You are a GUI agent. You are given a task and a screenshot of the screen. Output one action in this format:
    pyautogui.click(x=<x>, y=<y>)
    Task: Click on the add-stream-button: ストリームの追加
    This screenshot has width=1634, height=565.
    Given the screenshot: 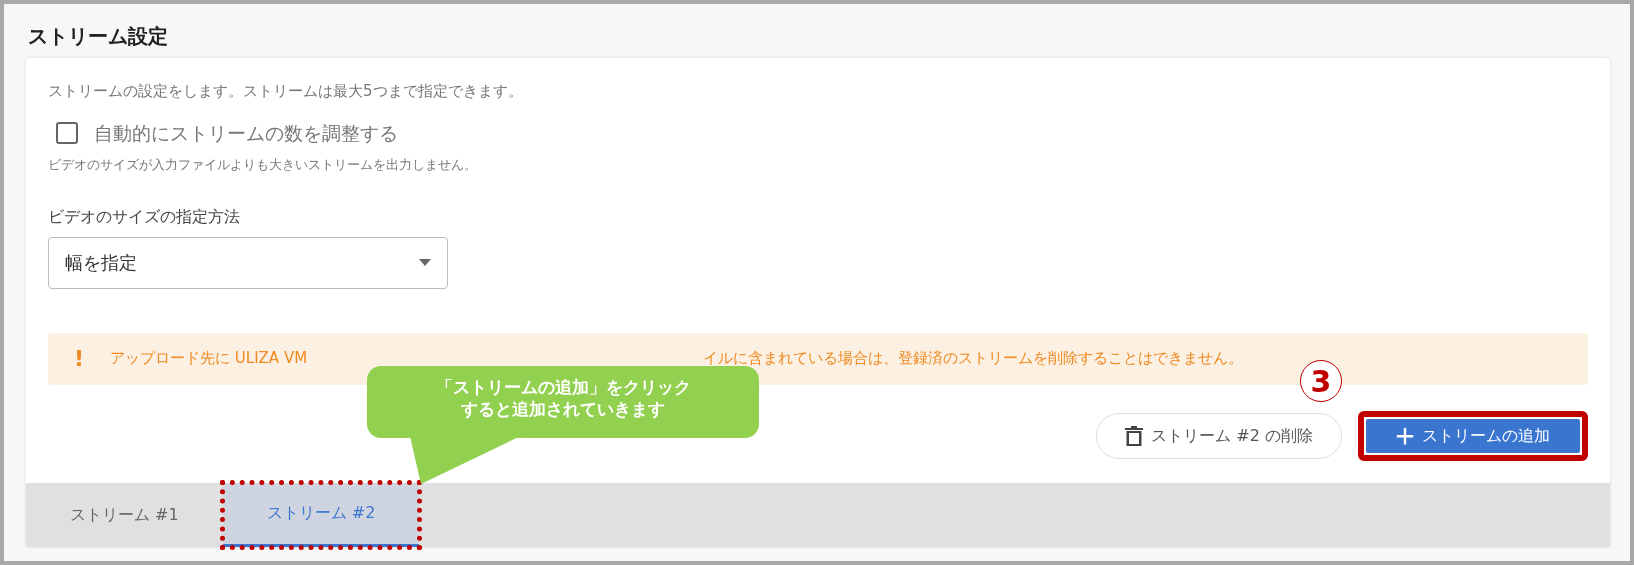 What is the action you would take?
    pyautogui.click(x=1473, y=435)
    